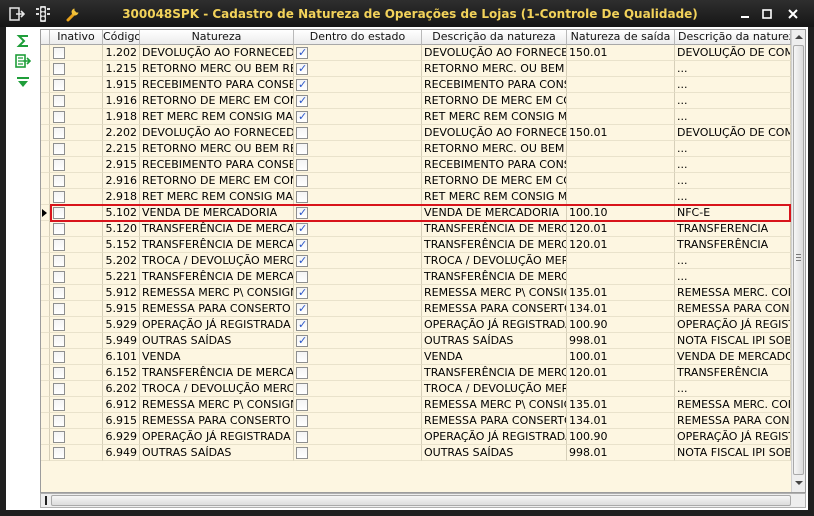 The width and height of the screenshot is (814, 516). I want to click on cell-natureza-saida: 150.01, so click(621, 133).